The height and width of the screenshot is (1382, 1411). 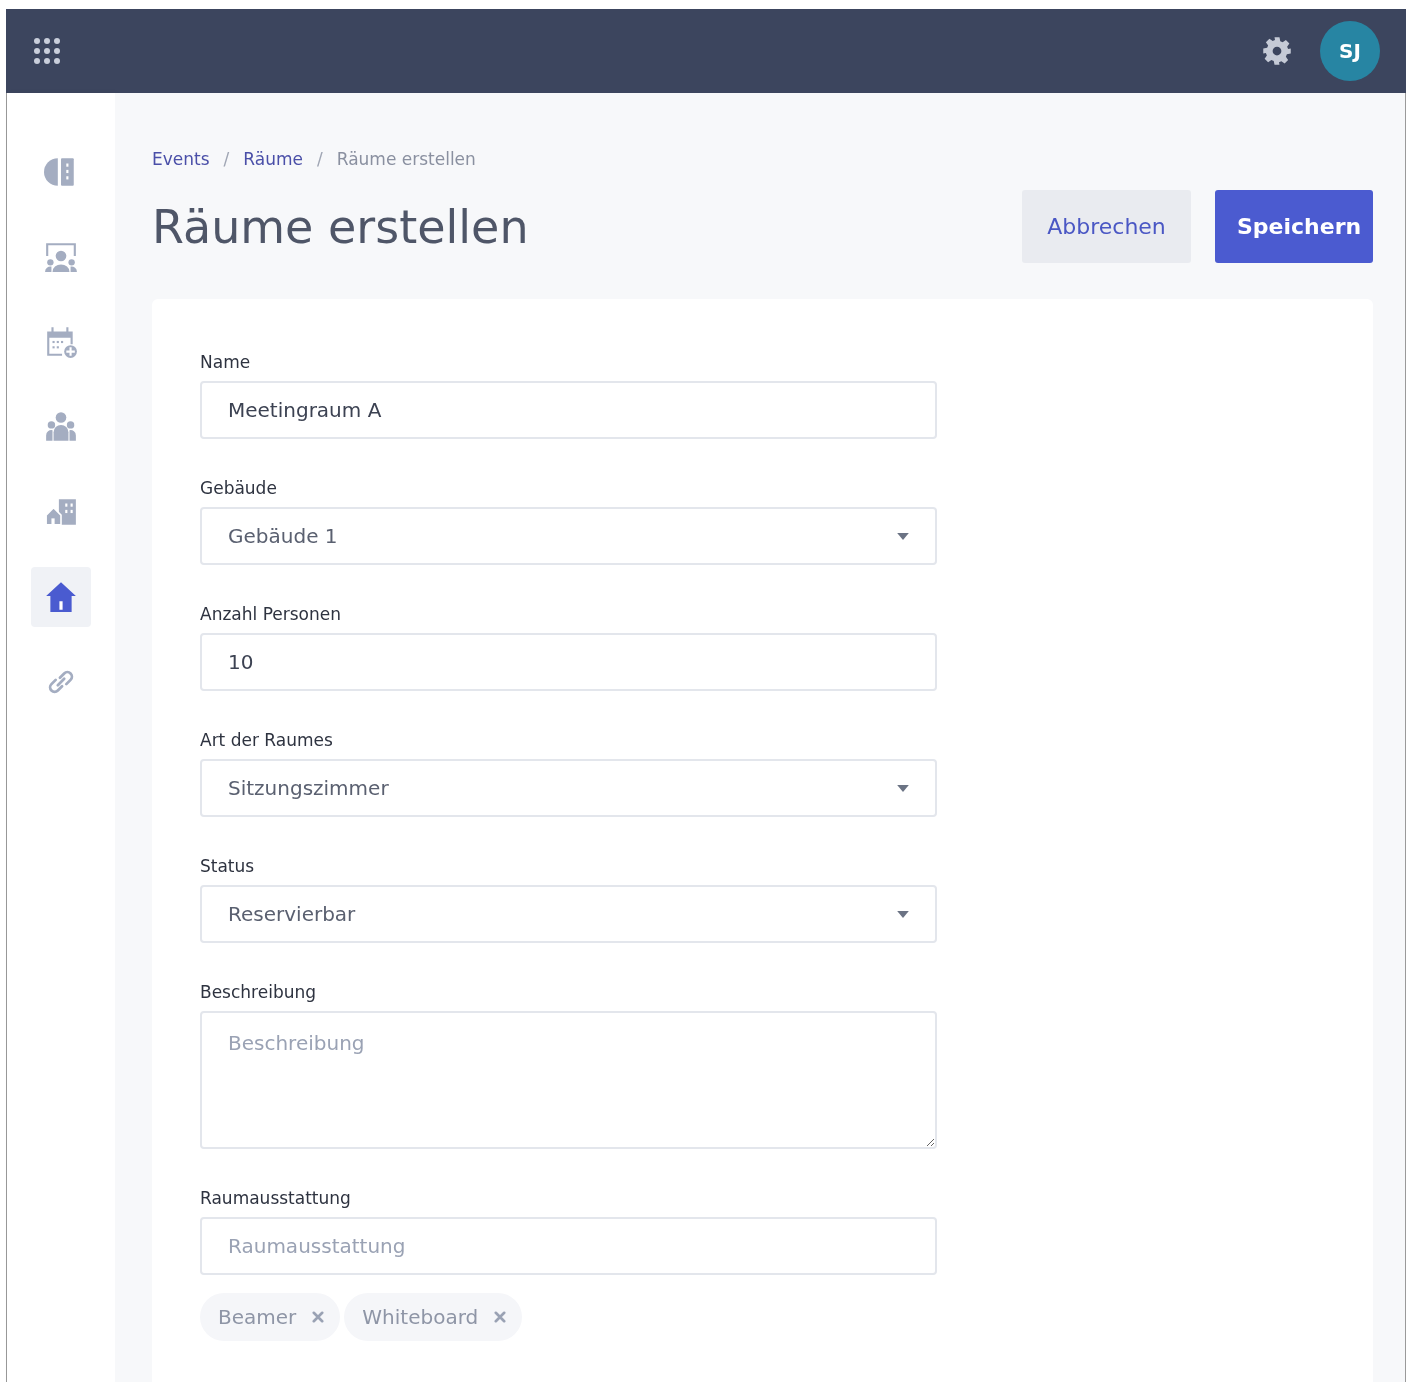 I want to click on cancel-button: Abbrechen, so click(x=1106, y=226).